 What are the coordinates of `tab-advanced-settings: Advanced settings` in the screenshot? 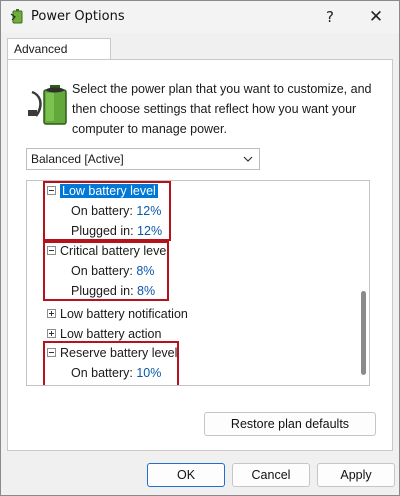 It's located at (59, 57).